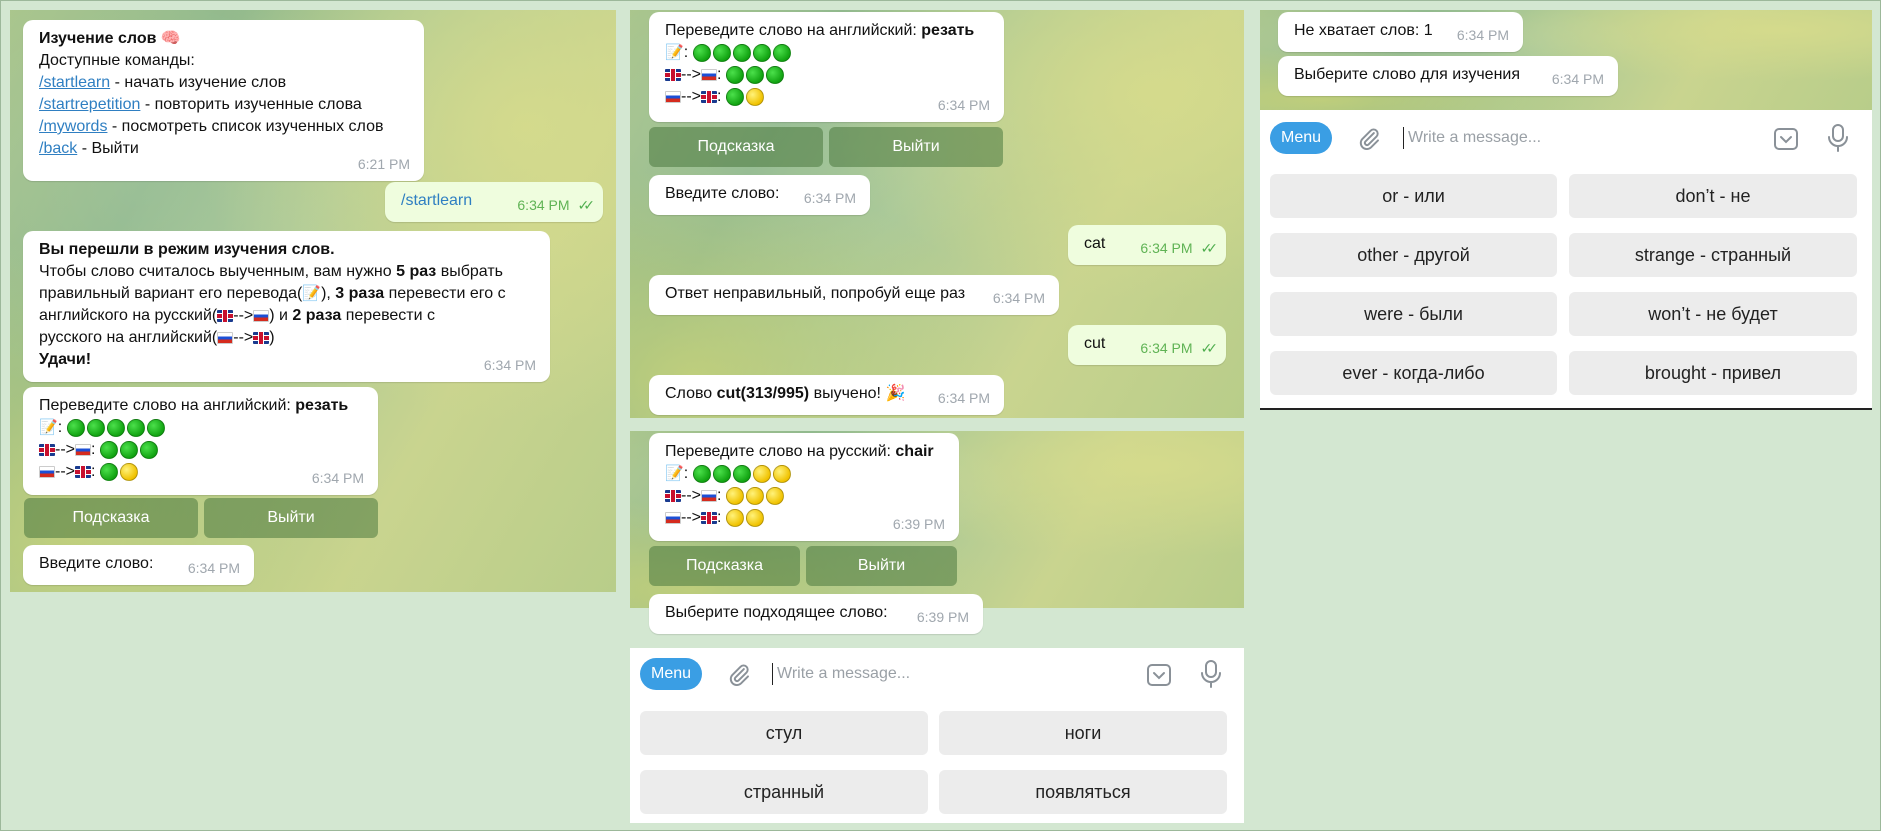 The image size is (1881, 831). Describe the element at coordinates (1413, 255) in the screenshot. I see `keyboard-option: other - другой` at that location.